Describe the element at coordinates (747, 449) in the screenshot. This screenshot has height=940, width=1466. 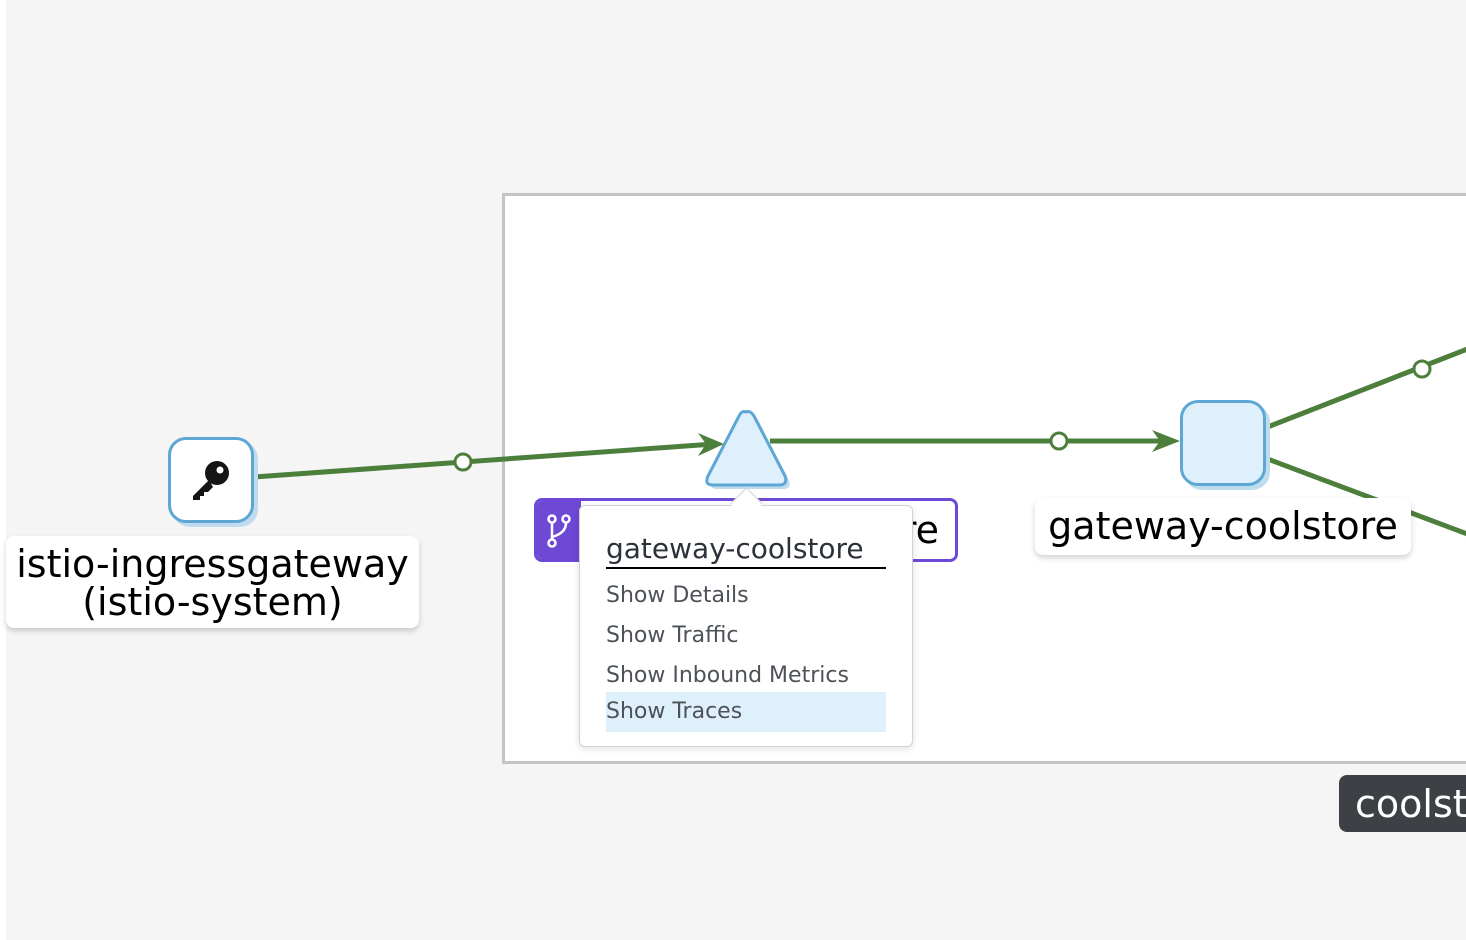
I see `app-node-triangle` at that location.